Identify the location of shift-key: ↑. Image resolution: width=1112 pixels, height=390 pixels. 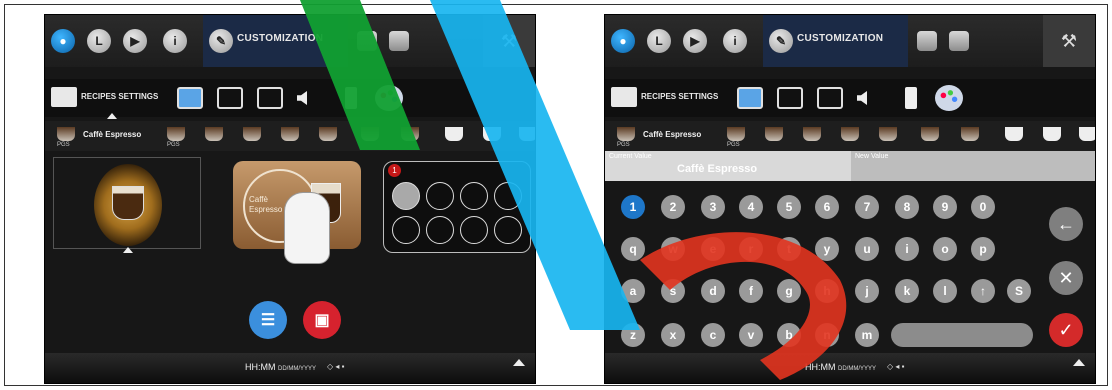
(983, 291).